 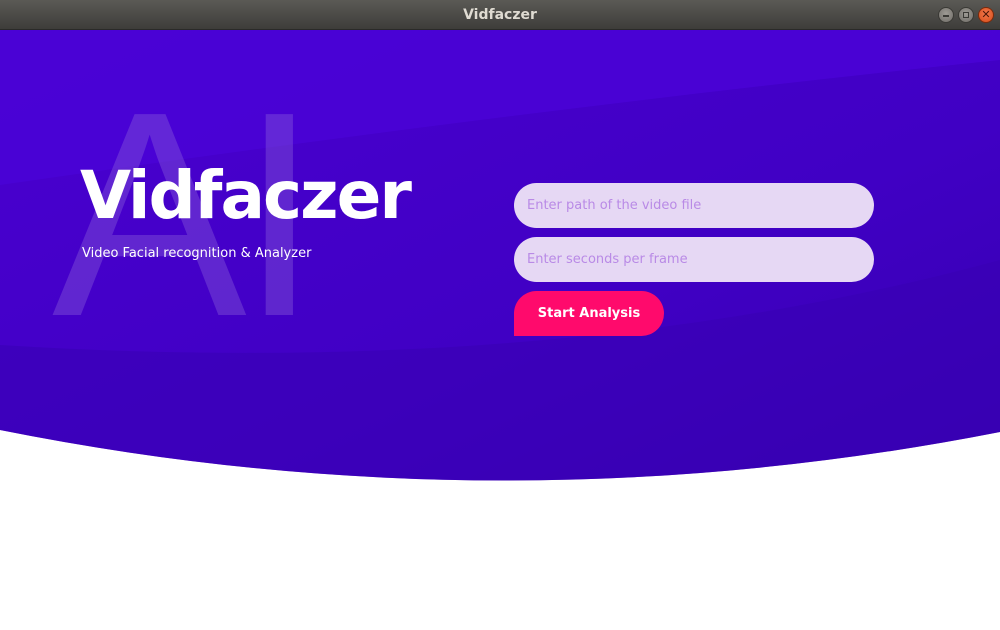 I want to click on app-subtitle: Video Facial recognition & Analyzer, so click(x=197, y=253).